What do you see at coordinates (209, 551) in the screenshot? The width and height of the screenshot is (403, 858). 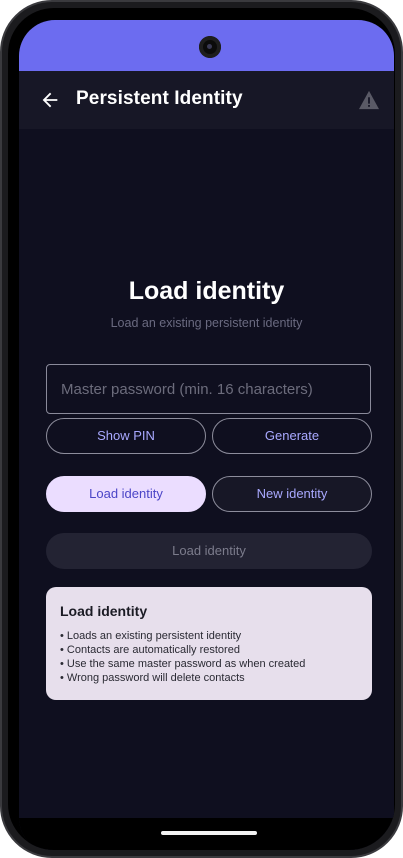 I see `load-identity-button: Load identity` at bounding box center [209, 551].